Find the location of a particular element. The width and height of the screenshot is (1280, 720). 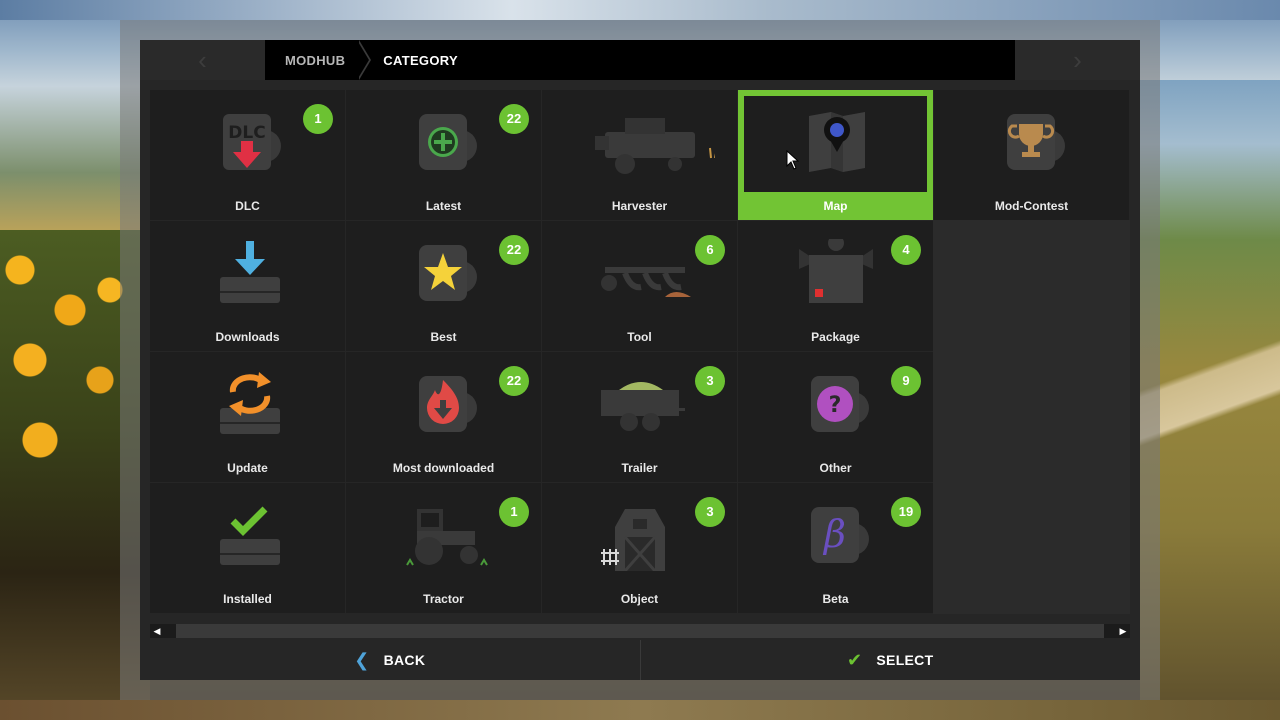

tile-latest: 22 Latest is located at coordinates (443, 155).